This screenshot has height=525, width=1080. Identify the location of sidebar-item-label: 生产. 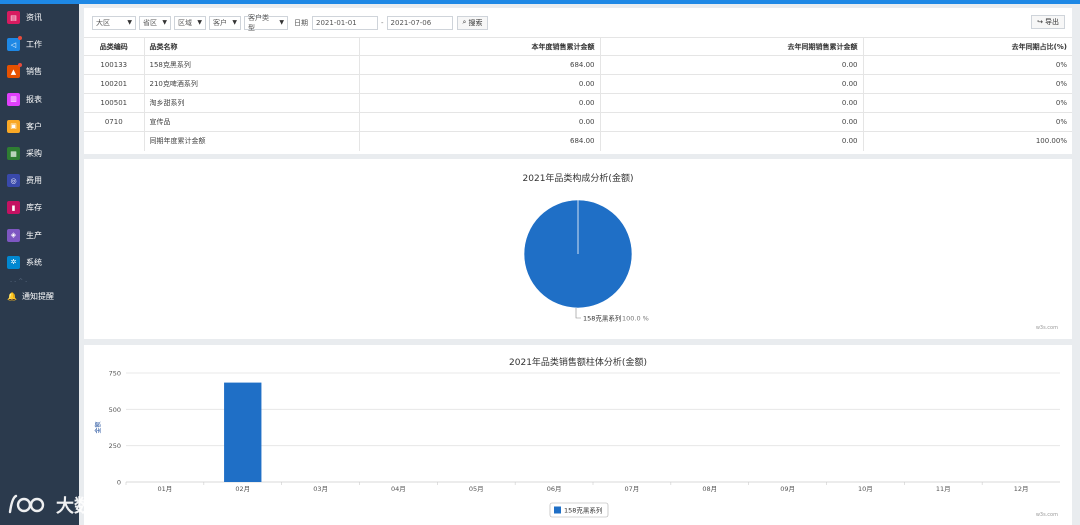
(34, 235).